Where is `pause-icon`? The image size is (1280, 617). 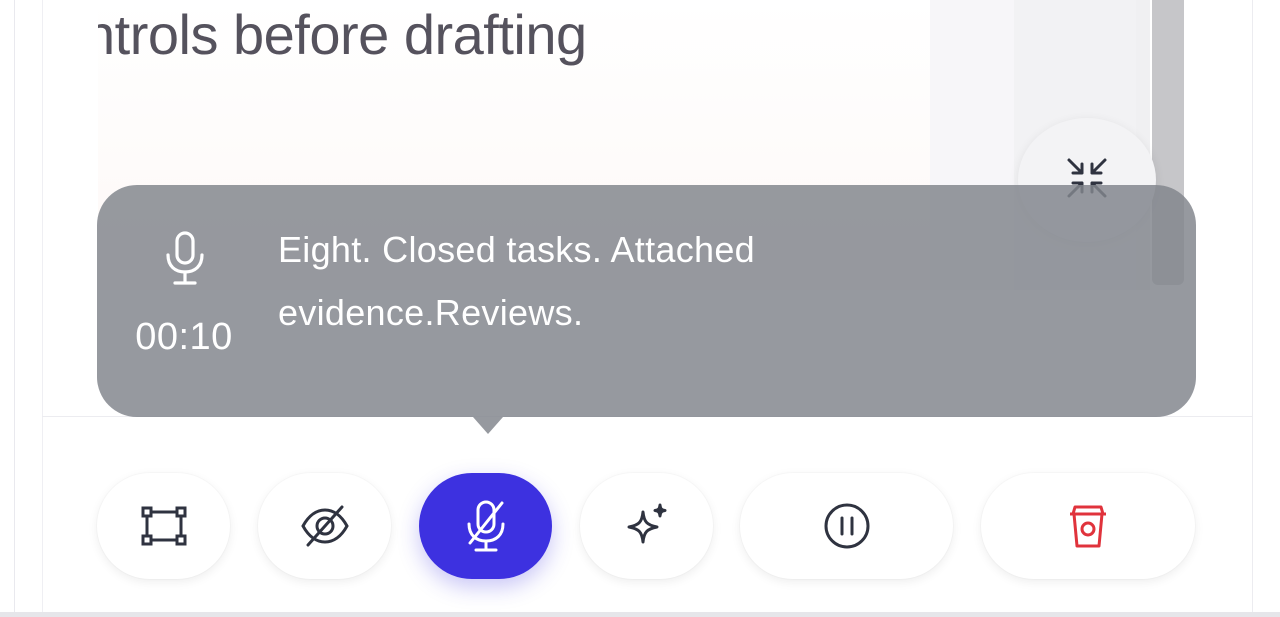 pause-icon is located at coordinates (846, 526).